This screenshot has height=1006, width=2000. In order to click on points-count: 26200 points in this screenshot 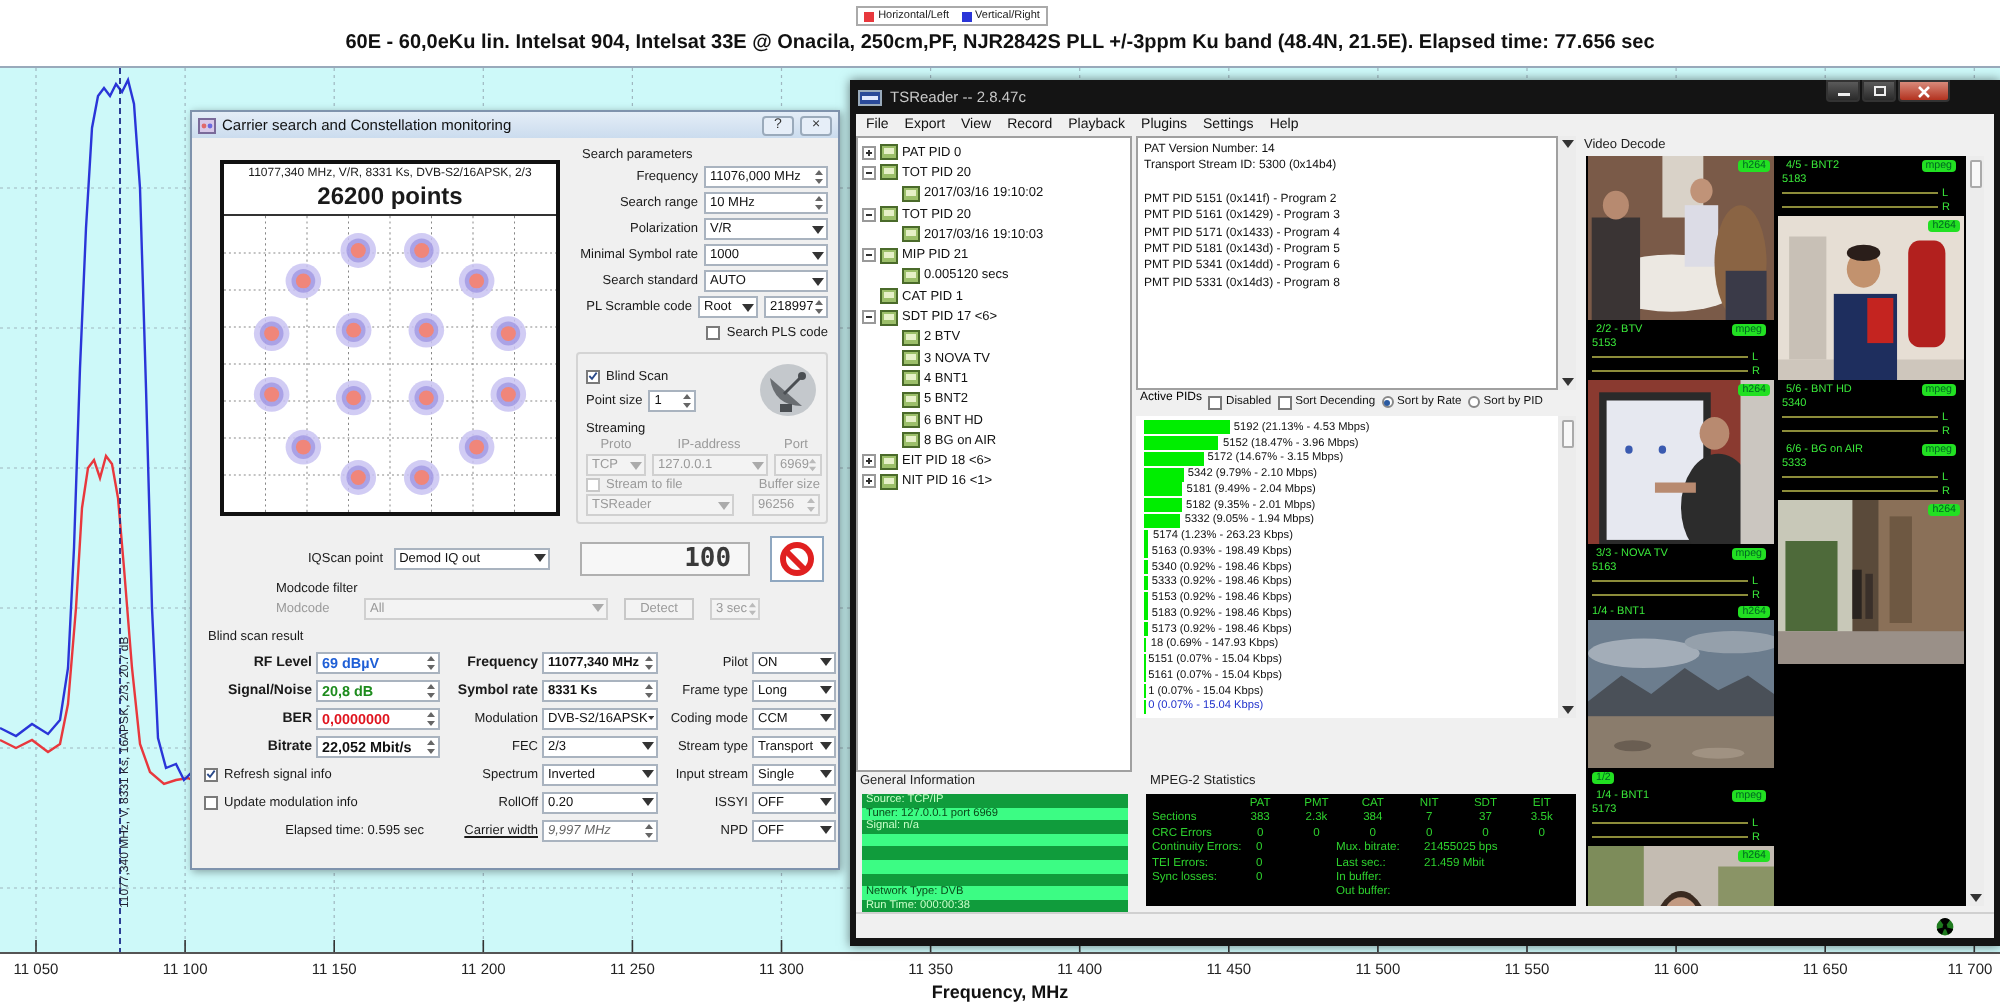, I will do `click(390, 196)`.